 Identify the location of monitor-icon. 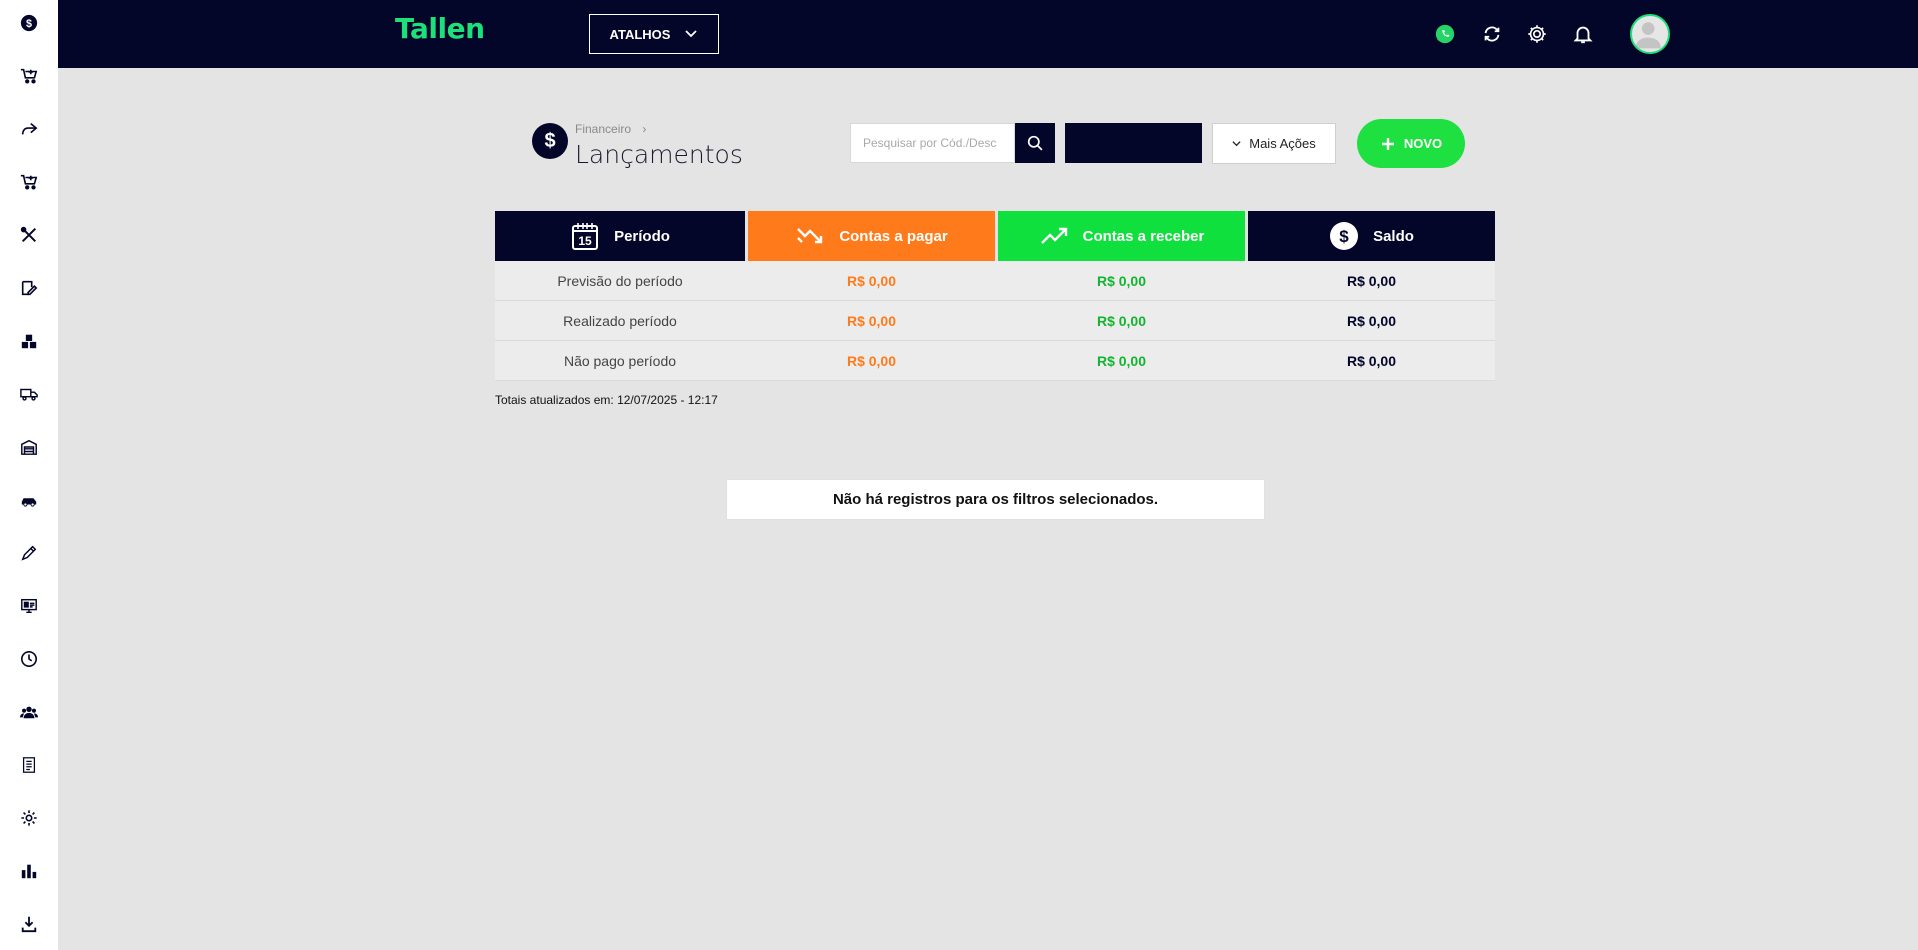
(29, 606).